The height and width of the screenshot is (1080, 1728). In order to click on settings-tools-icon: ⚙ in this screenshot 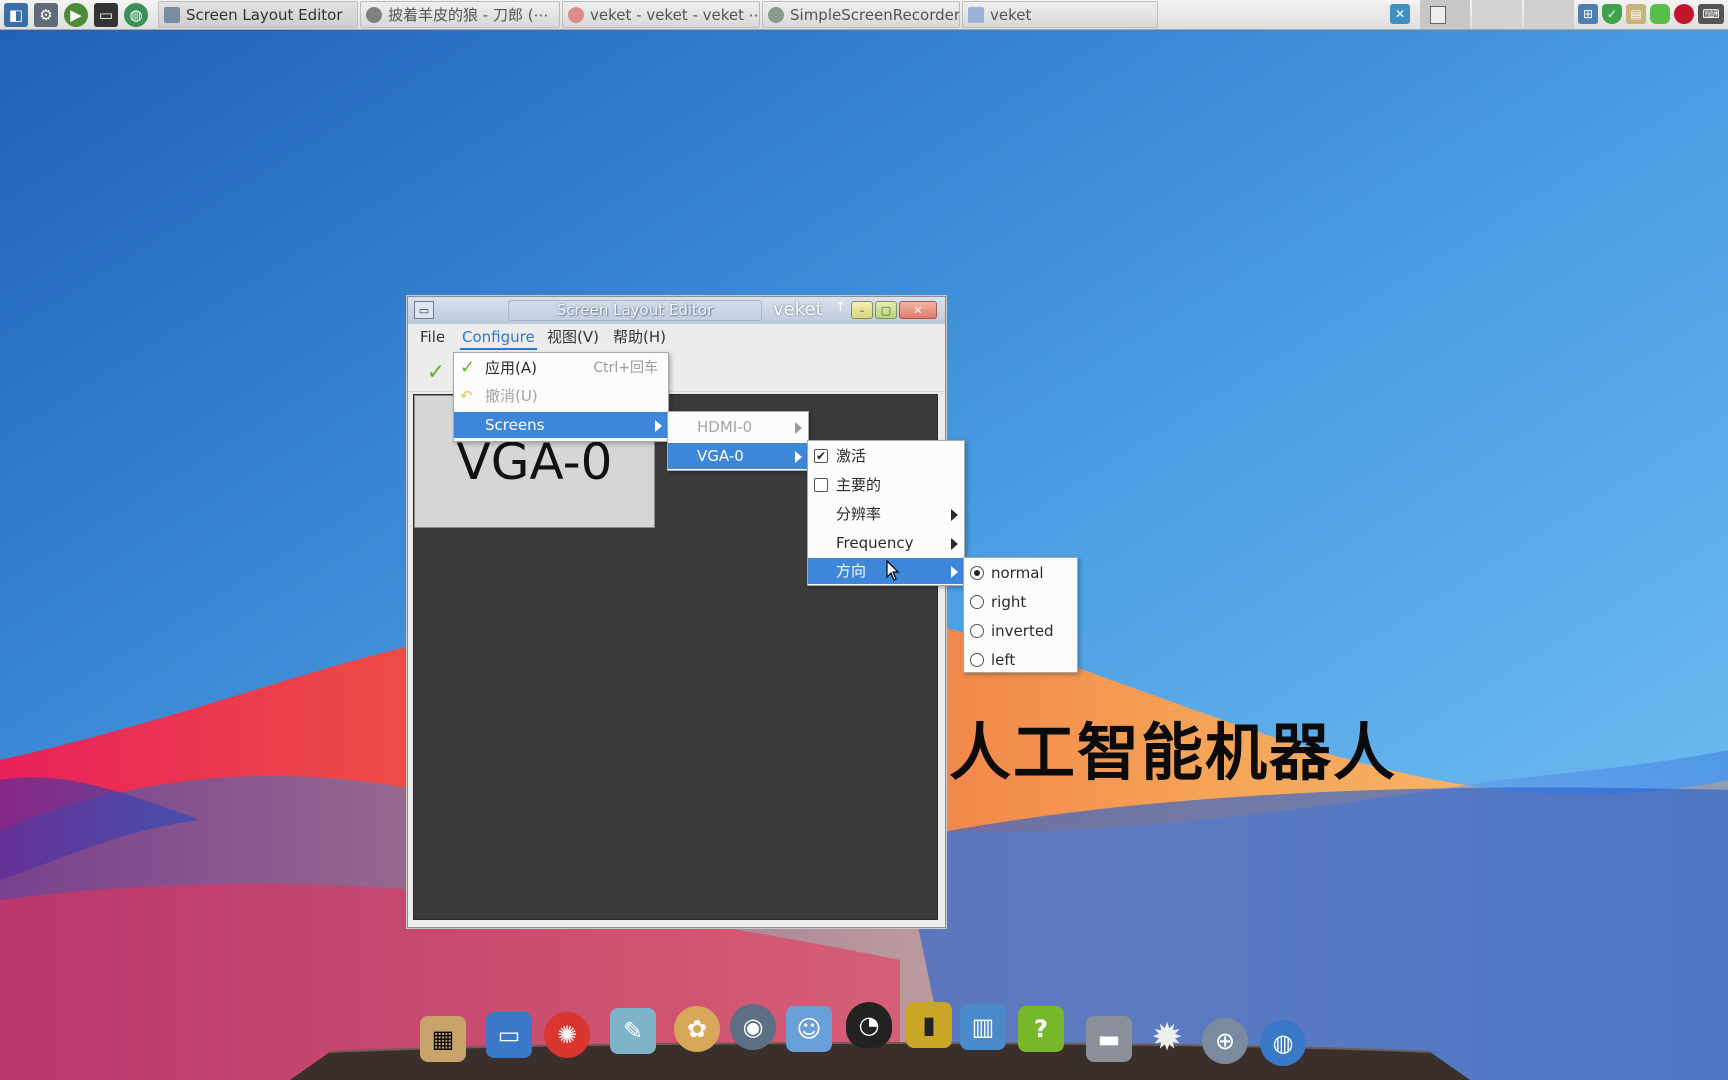, I will do `click(46, 15)`.